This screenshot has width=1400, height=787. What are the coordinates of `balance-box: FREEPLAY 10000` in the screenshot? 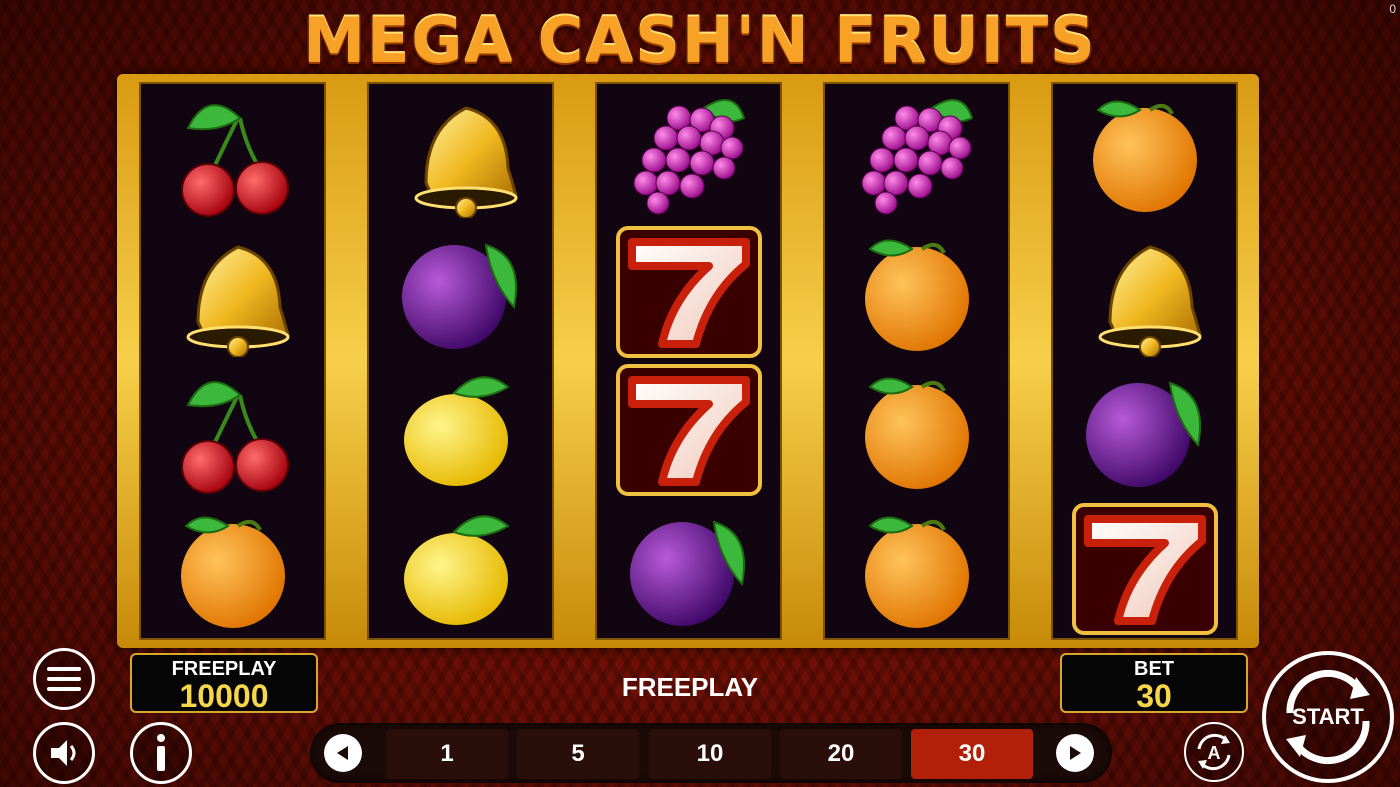 It's located at (224, 683).